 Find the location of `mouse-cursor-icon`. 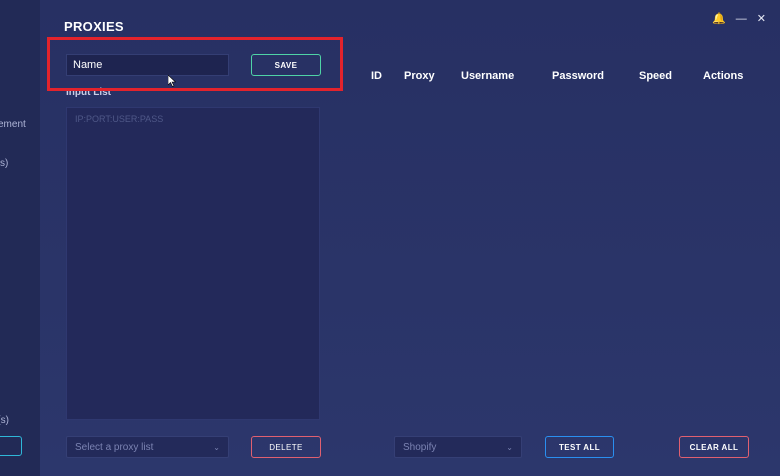

mouse-cursor-icon is located at coordinates (172, 81).